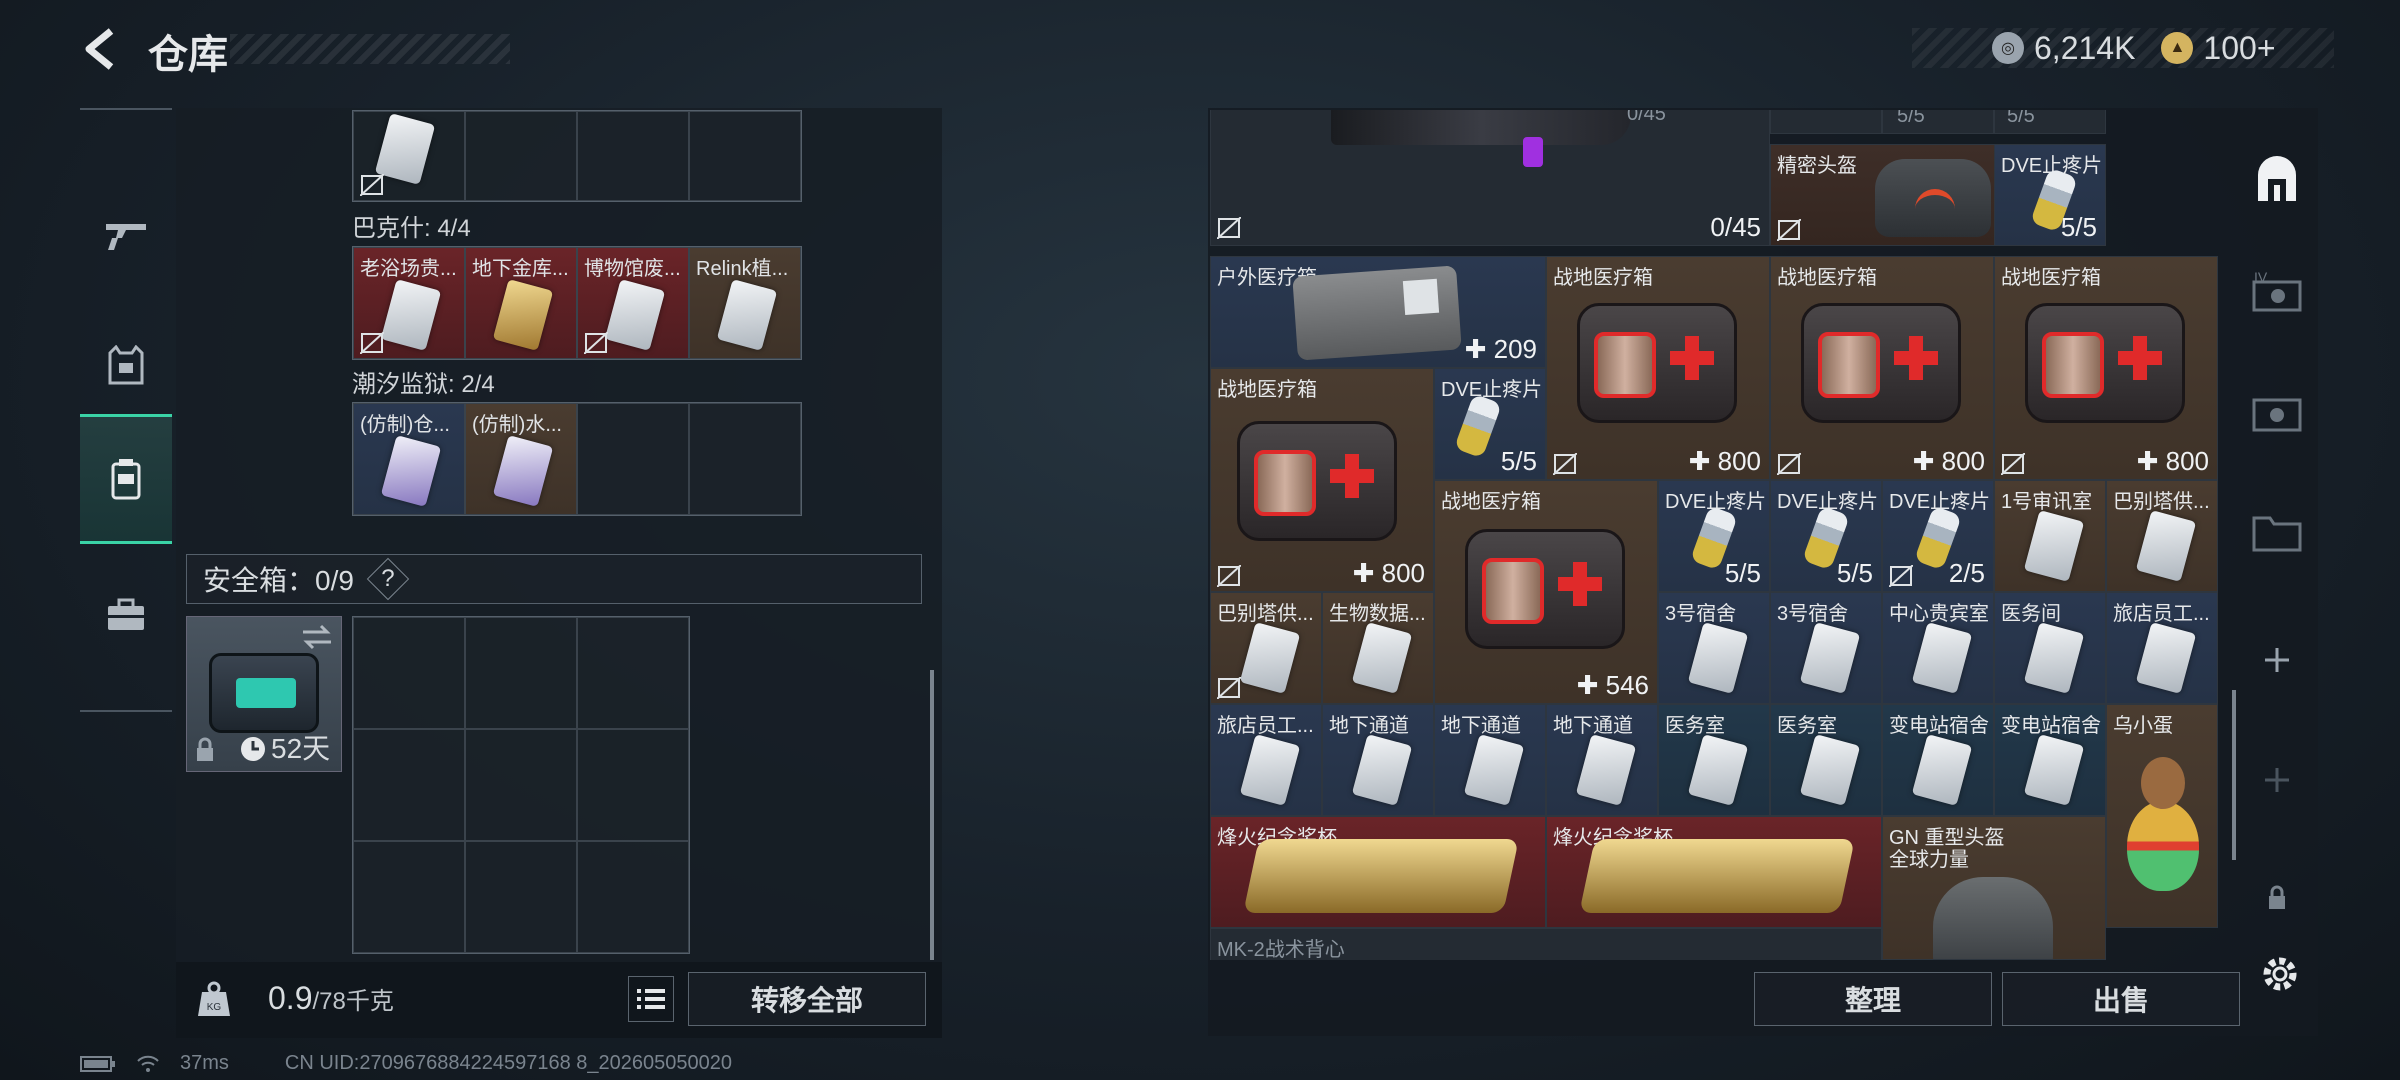 Image resolution: width=2400 pixels, height=1080 pixels. I want to click on egg-figure-item: 乌小蛋, so click(2162, 816).